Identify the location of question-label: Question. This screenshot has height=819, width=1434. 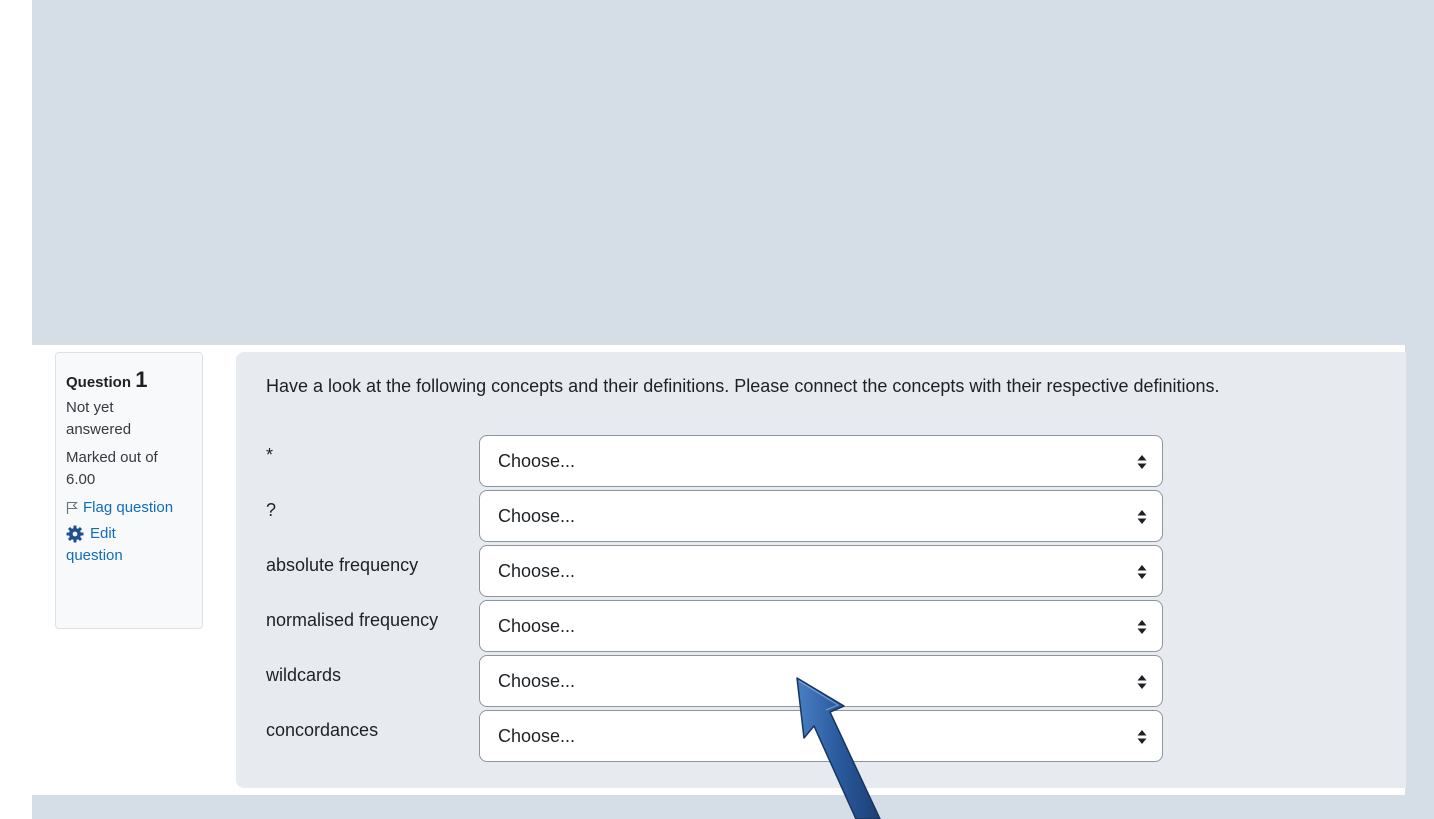
(99, 382).